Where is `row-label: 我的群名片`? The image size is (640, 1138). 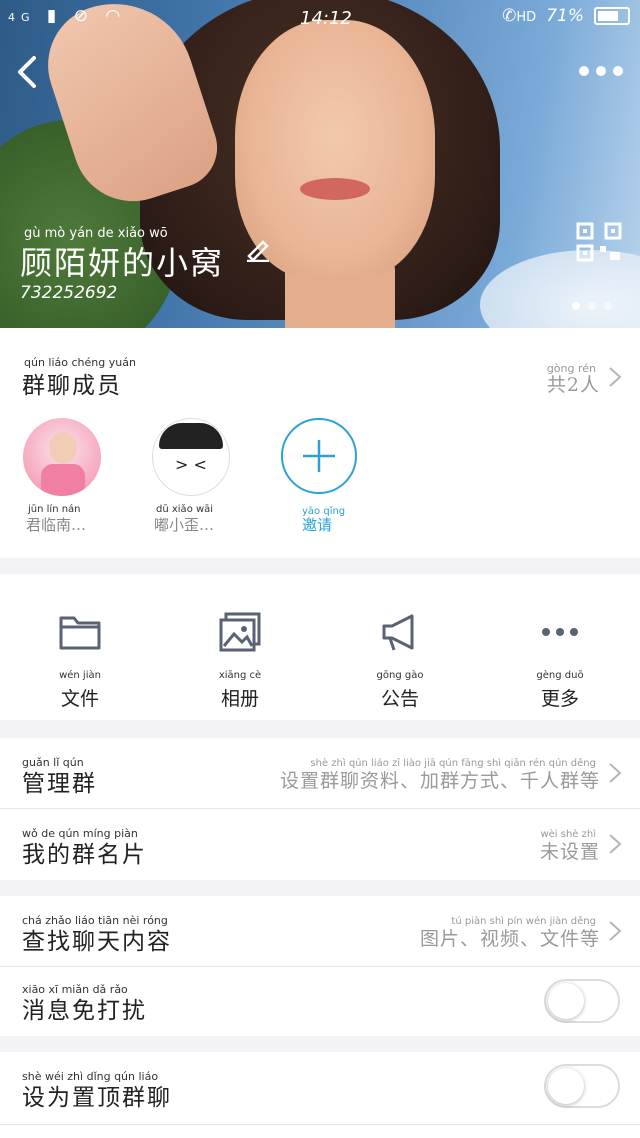
row-label: 我的群名片 is located at coordinates (84, 855).